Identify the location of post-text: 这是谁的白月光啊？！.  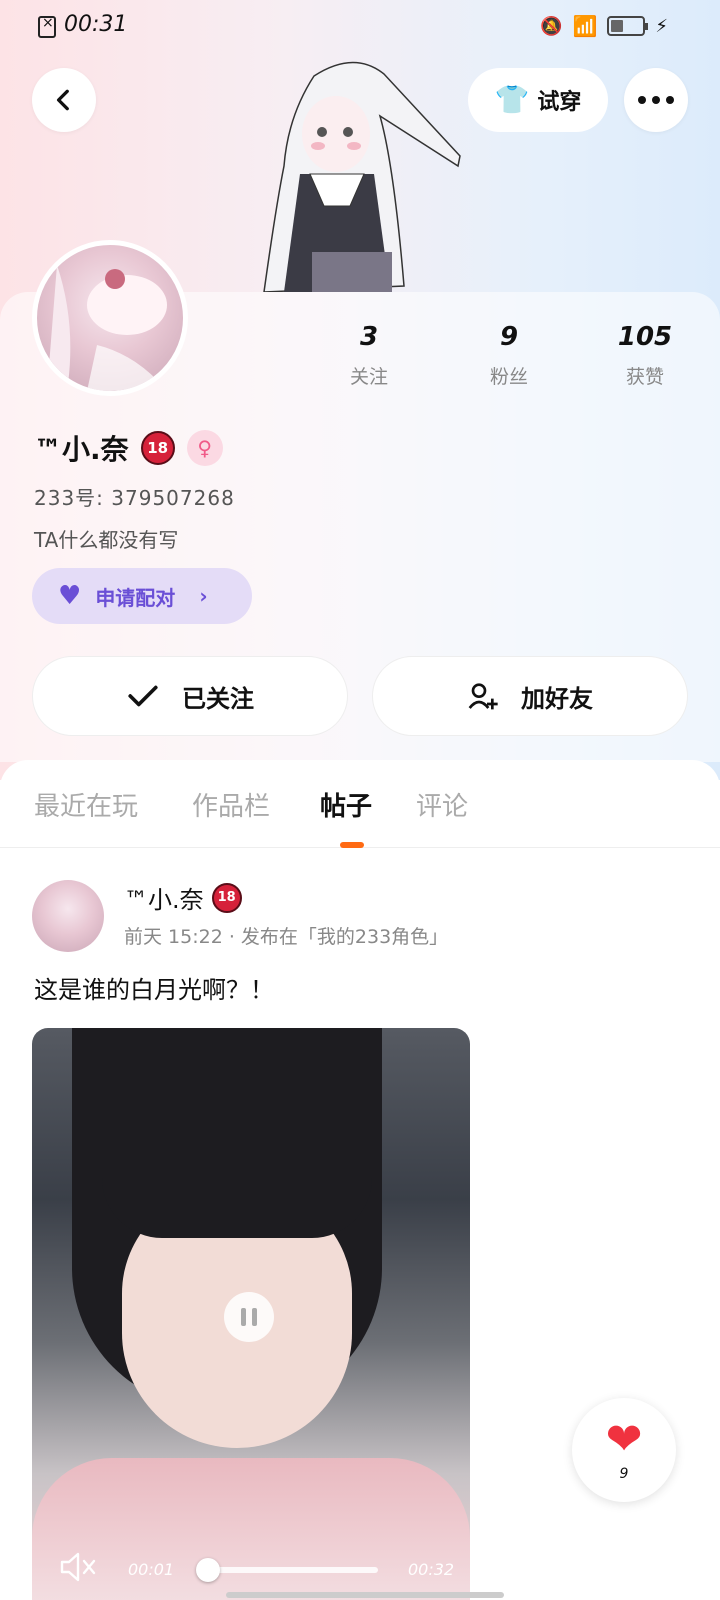
(154, 990).